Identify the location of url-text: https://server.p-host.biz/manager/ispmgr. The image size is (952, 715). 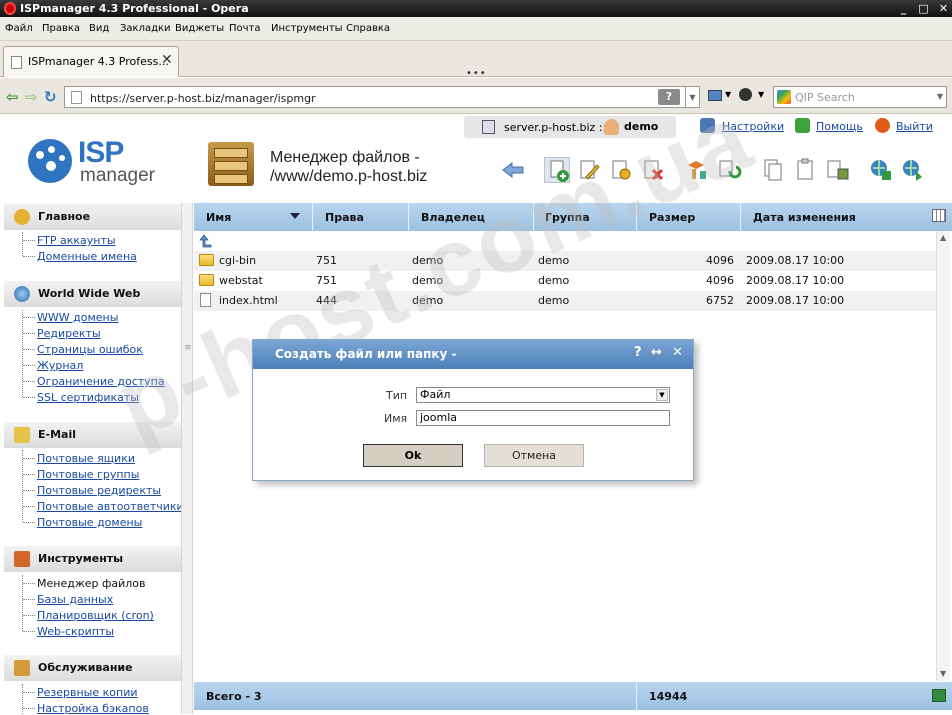
(203, 98).